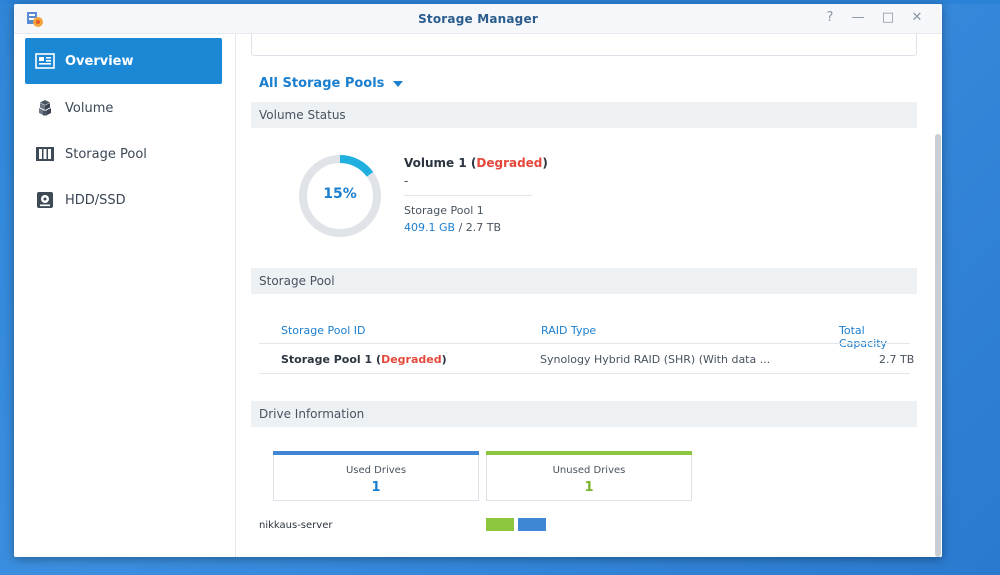 The height and width of the screenshot is (575, 1000). I want to click on hdd-icon, so click(45, 200).